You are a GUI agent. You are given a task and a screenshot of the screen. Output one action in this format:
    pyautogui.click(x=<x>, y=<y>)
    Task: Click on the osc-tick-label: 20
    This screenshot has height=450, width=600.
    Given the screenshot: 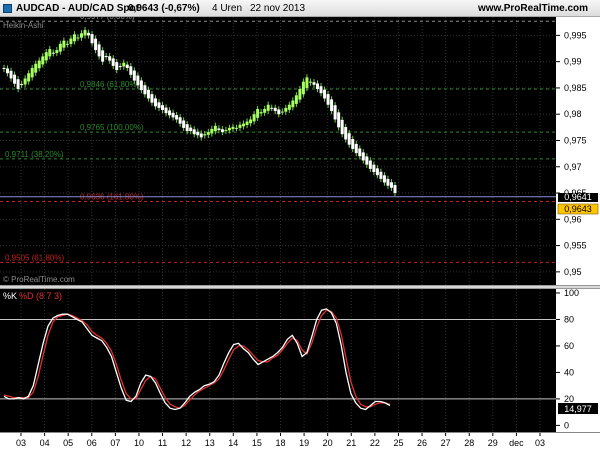 What is the action you would take?
    pyautogui.click(x=569, y=399)
    